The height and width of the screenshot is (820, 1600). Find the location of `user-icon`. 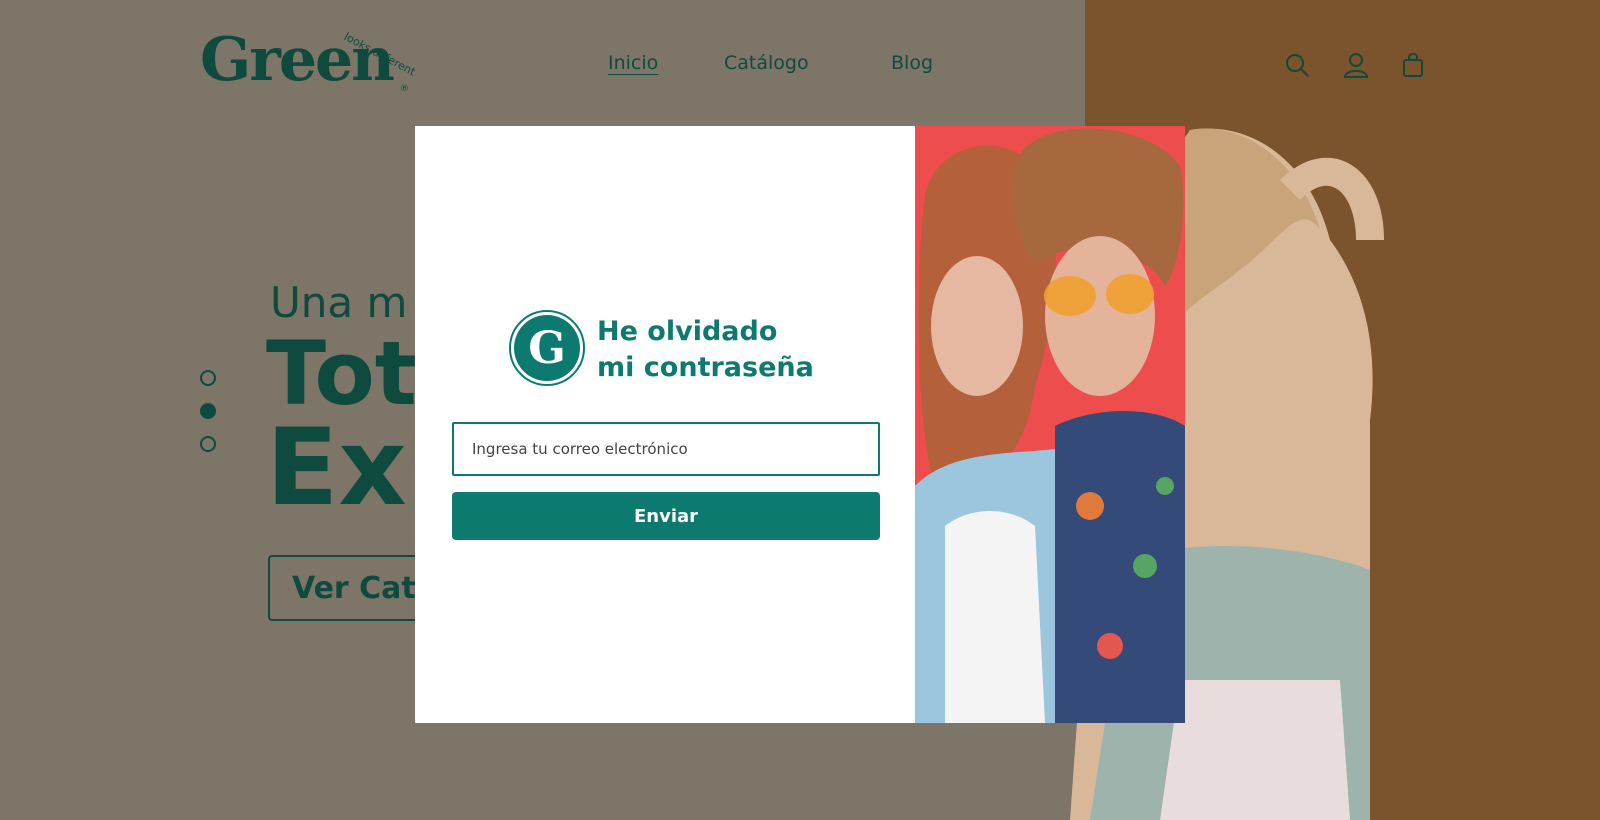

user-icon is located at coordinates (1356, 65).